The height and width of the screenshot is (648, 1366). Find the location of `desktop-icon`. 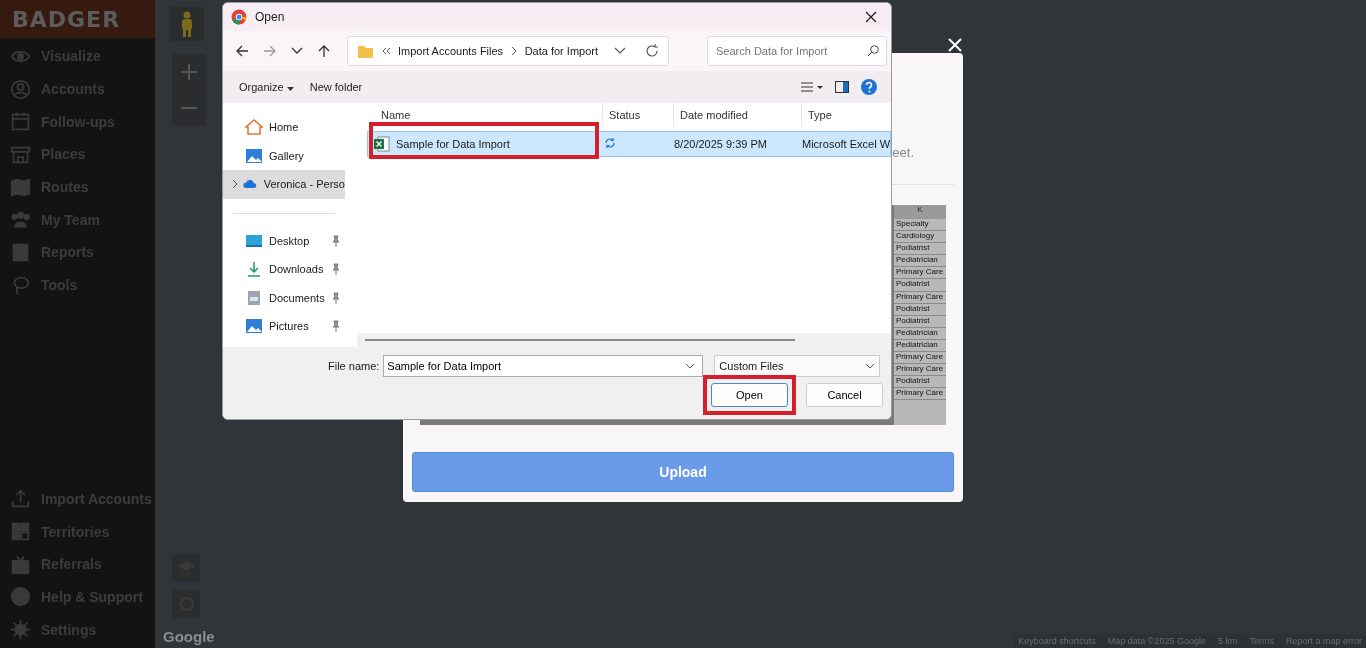

desktop-icon is located at coordinates (254, 240).